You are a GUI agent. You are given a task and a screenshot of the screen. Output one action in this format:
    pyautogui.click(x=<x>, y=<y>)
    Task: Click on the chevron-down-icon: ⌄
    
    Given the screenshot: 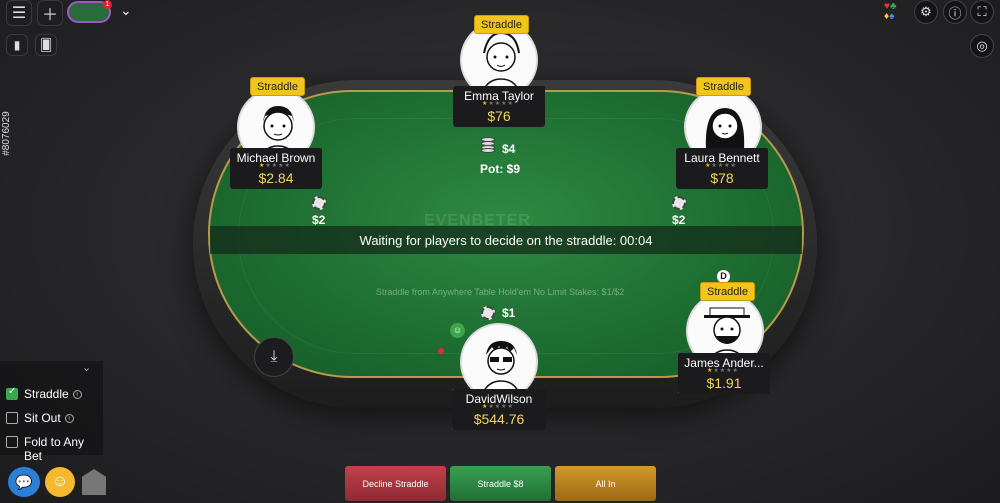 What is the action you would take?
    pyautogui.click(x=126, y=10)
    